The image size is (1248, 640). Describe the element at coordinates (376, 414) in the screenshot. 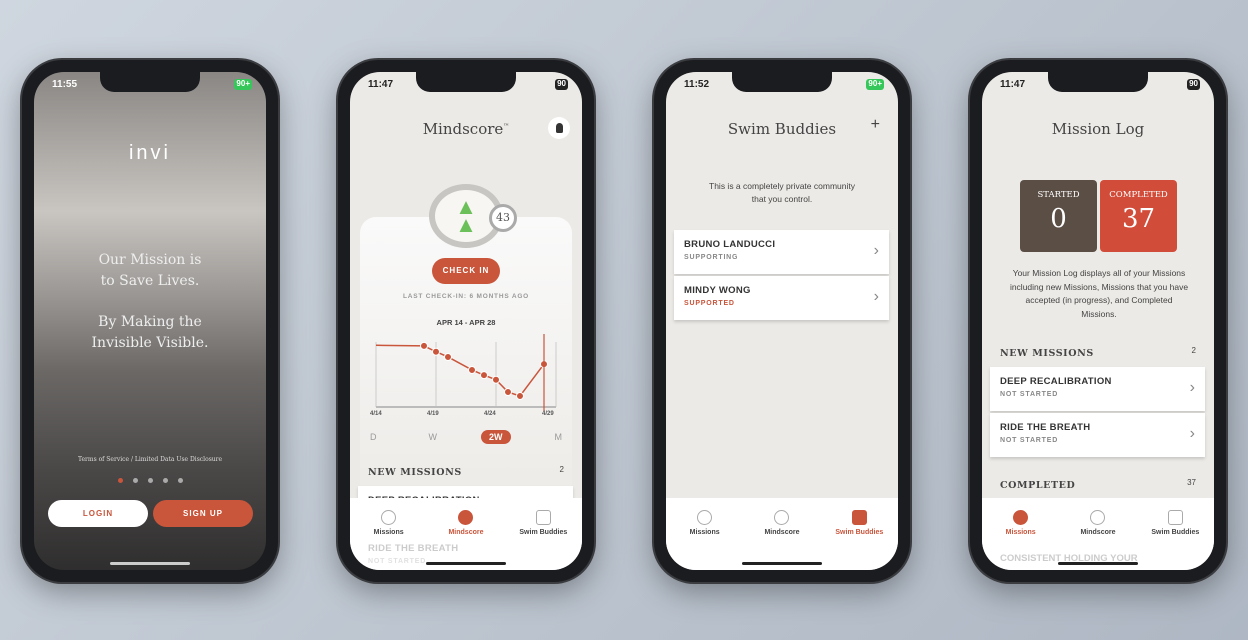

I see `x-tick: 4/14` at that location.